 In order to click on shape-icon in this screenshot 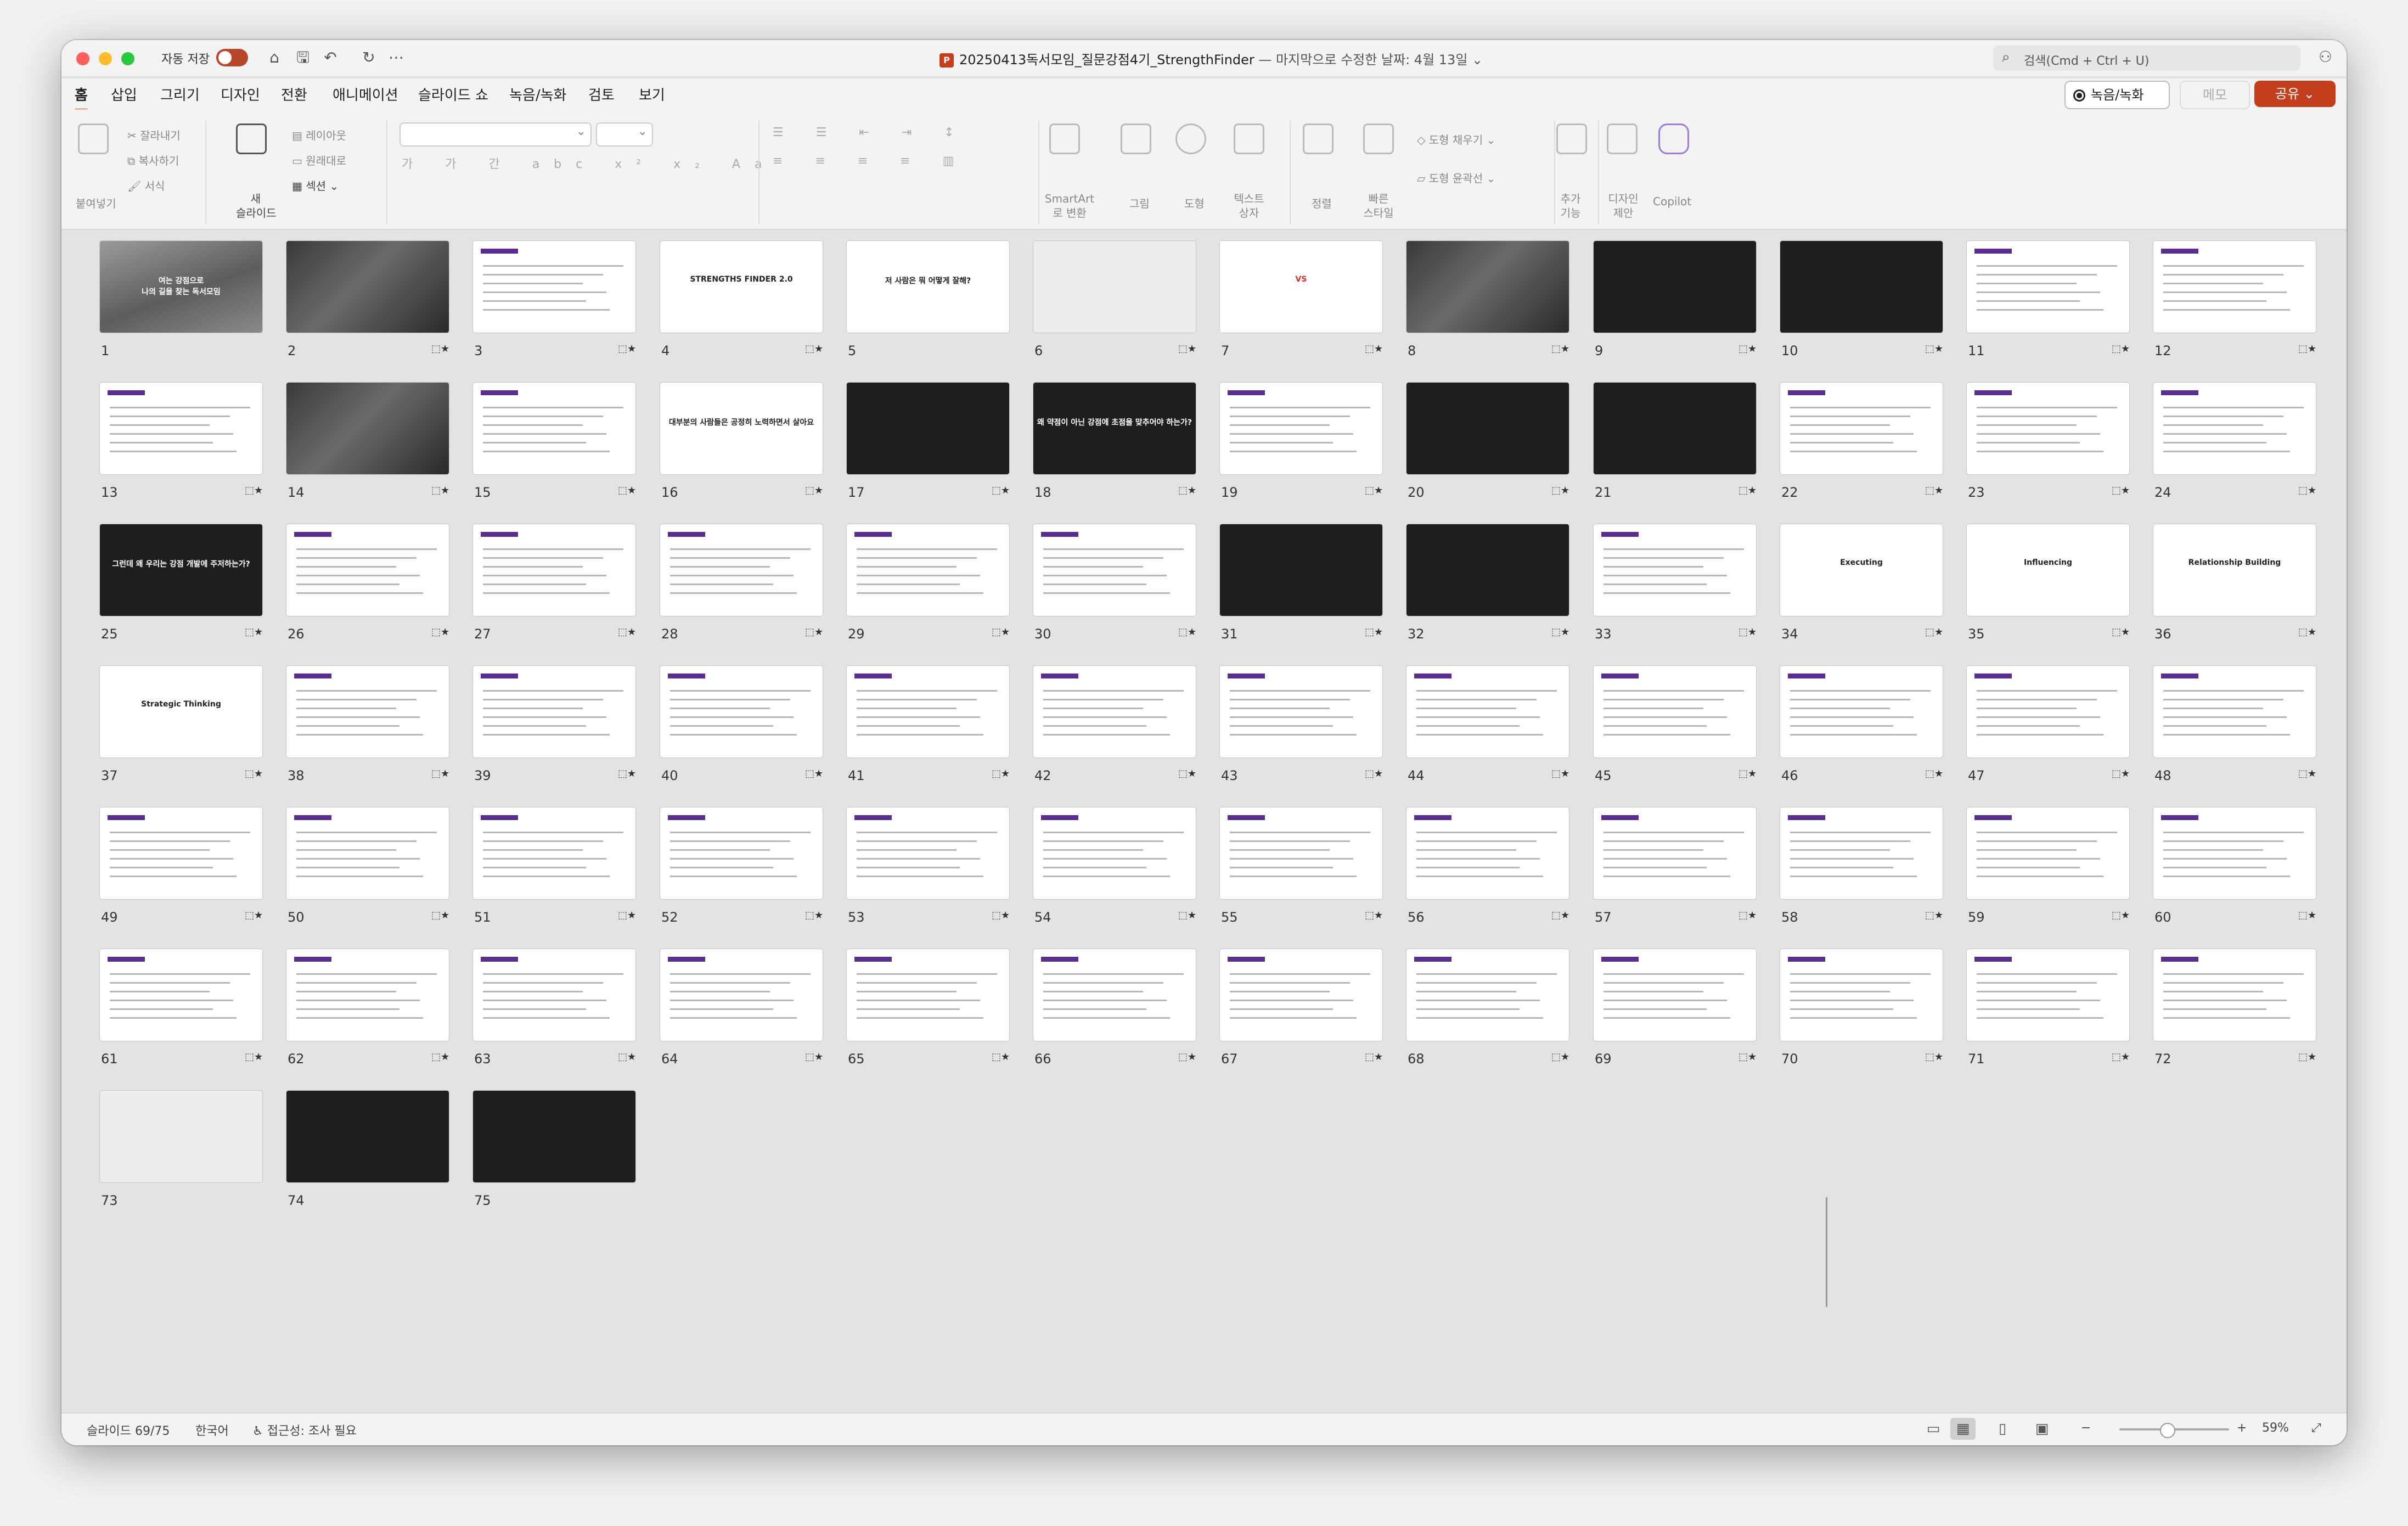, I will do `click(1191, 139)`.